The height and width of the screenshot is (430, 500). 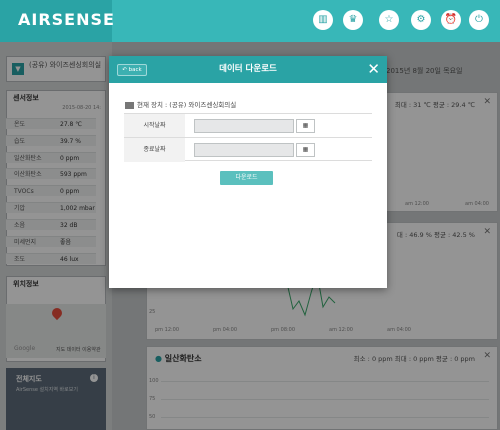 I want to click on start-date-label: 시작날짜, so click(x=154, y=126).